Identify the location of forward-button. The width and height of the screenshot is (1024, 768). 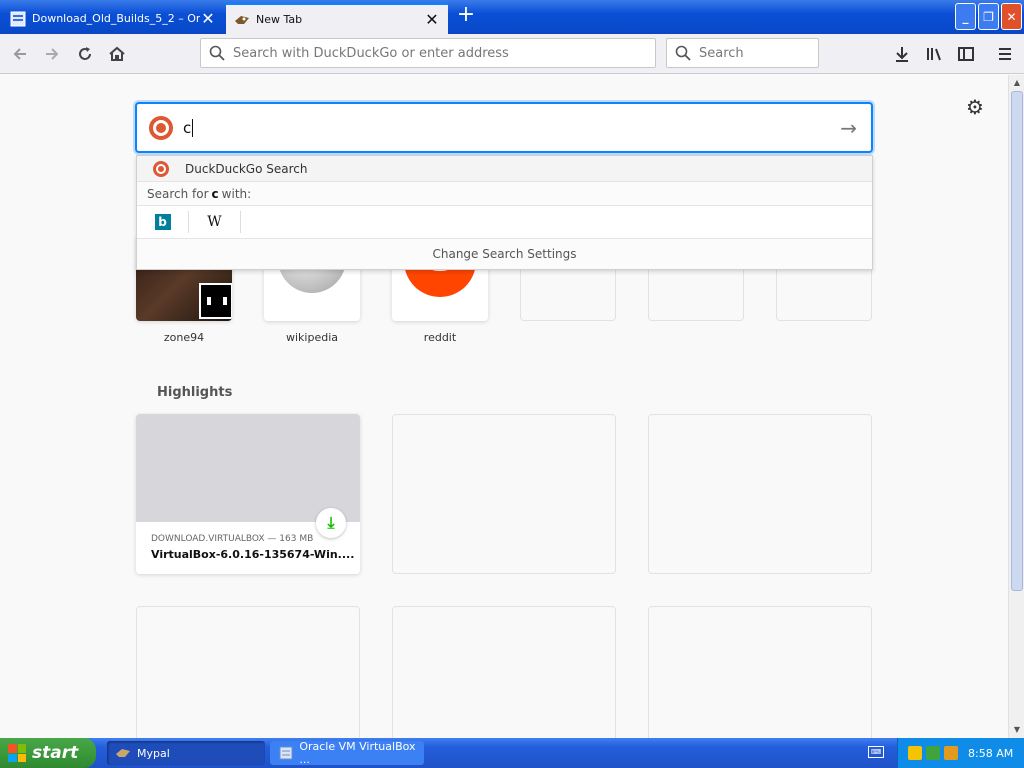
(52, 54).